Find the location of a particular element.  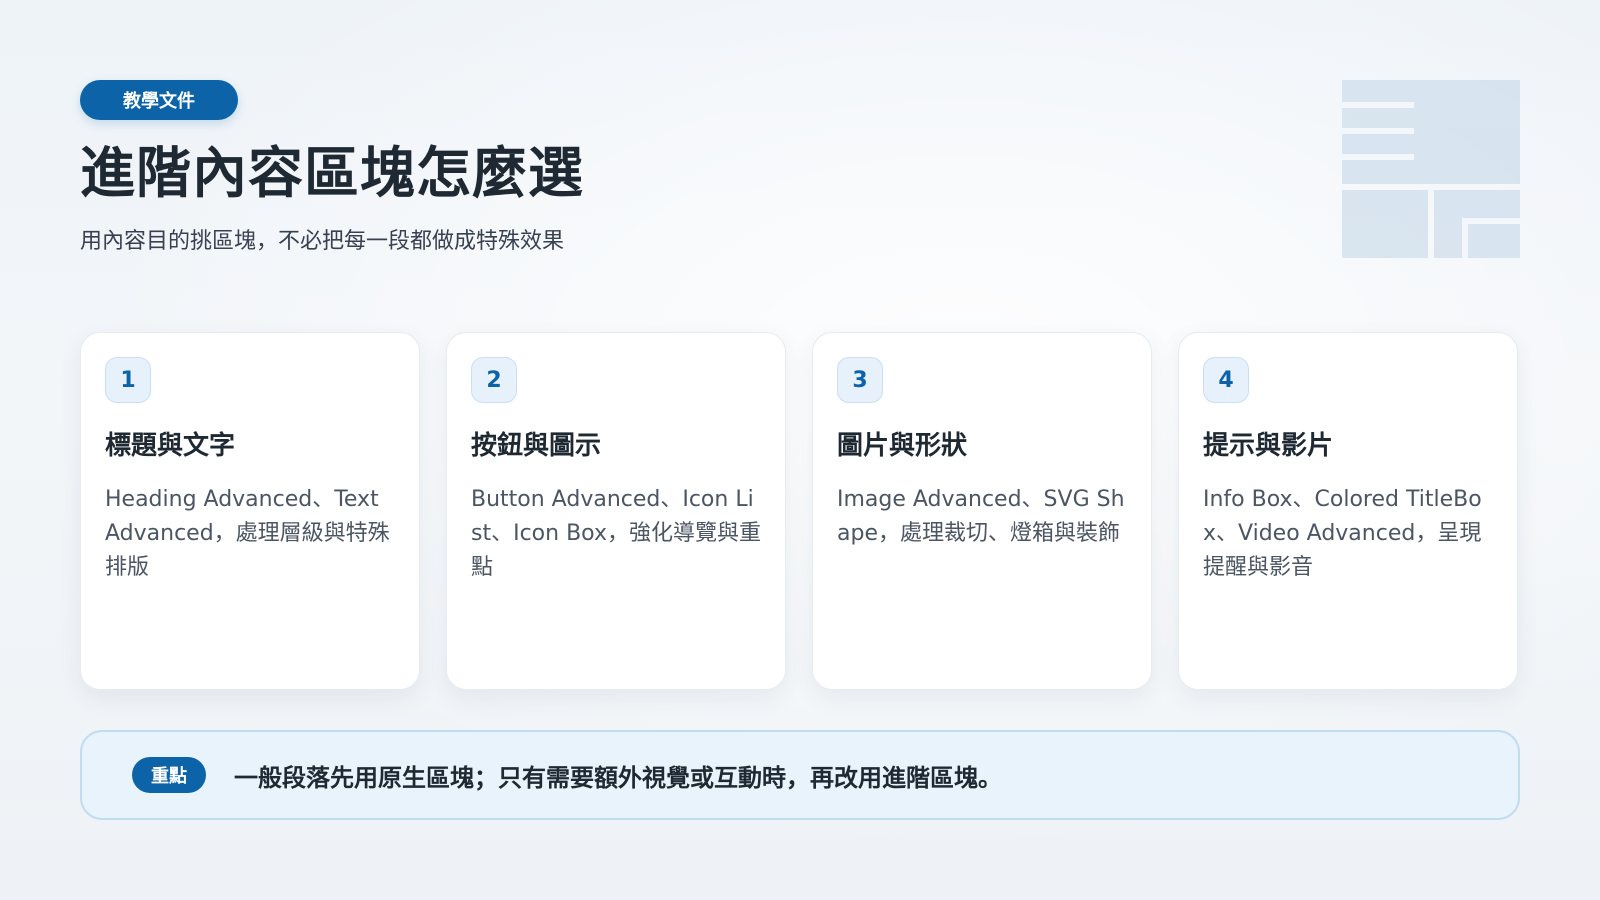

card-title: 圖片與形狀 is located at coordinates (902, 446).